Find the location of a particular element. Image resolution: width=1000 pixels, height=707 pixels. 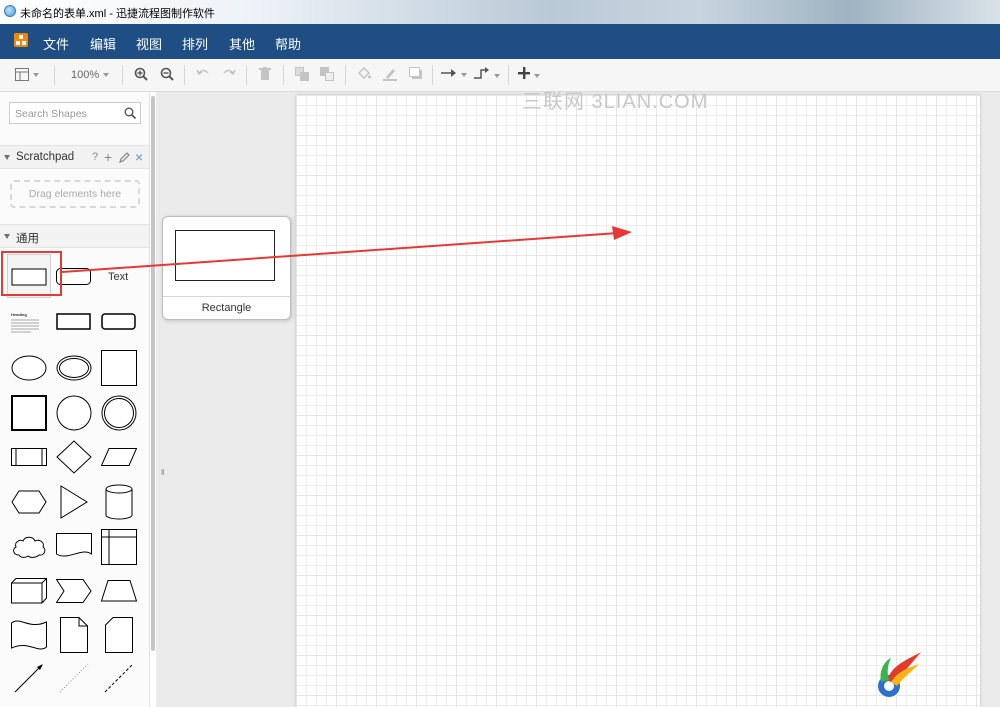

plus-icon is located at coordinates (524, 73).